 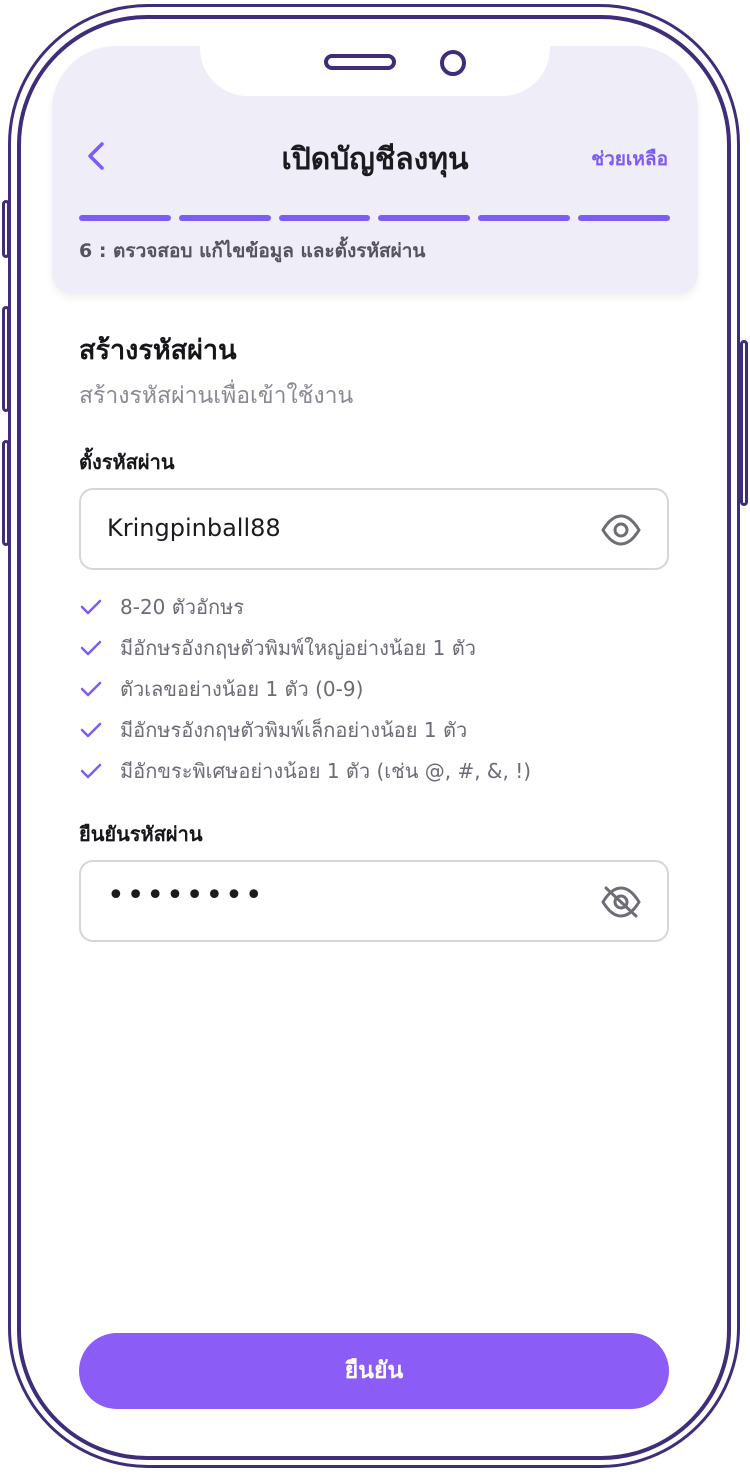 I want to click on confirm-password-field: ••••••••, so click(x=374, y=901).